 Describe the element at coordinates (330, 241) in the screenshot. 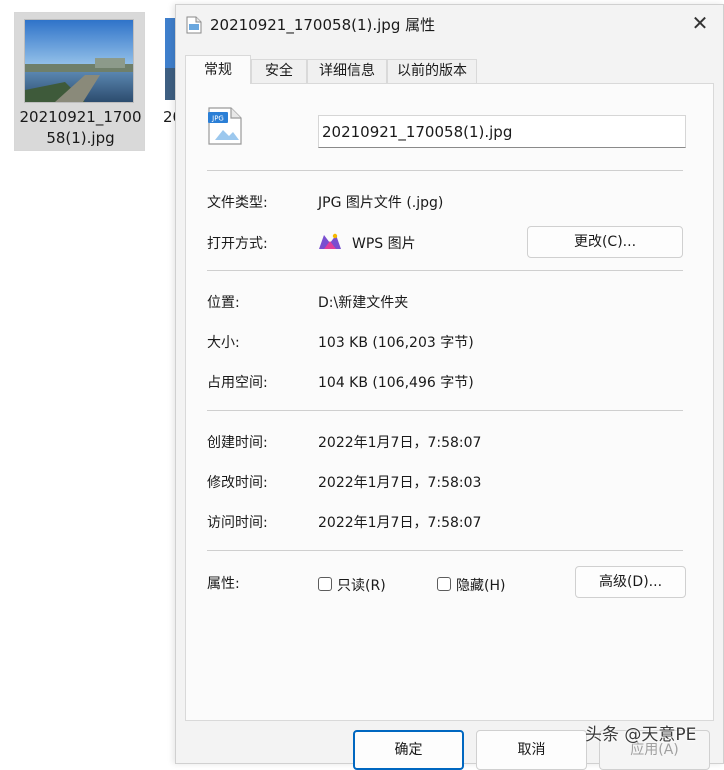

I see `wps-picture-icon` at that location.